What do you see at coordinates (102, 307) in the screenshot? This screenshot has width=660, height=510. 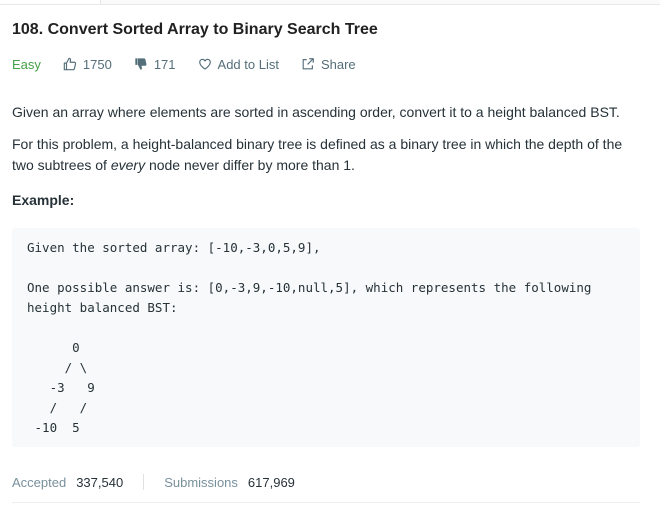 I see `code-line: height balanced BST:` at bounding box center [102, 307].